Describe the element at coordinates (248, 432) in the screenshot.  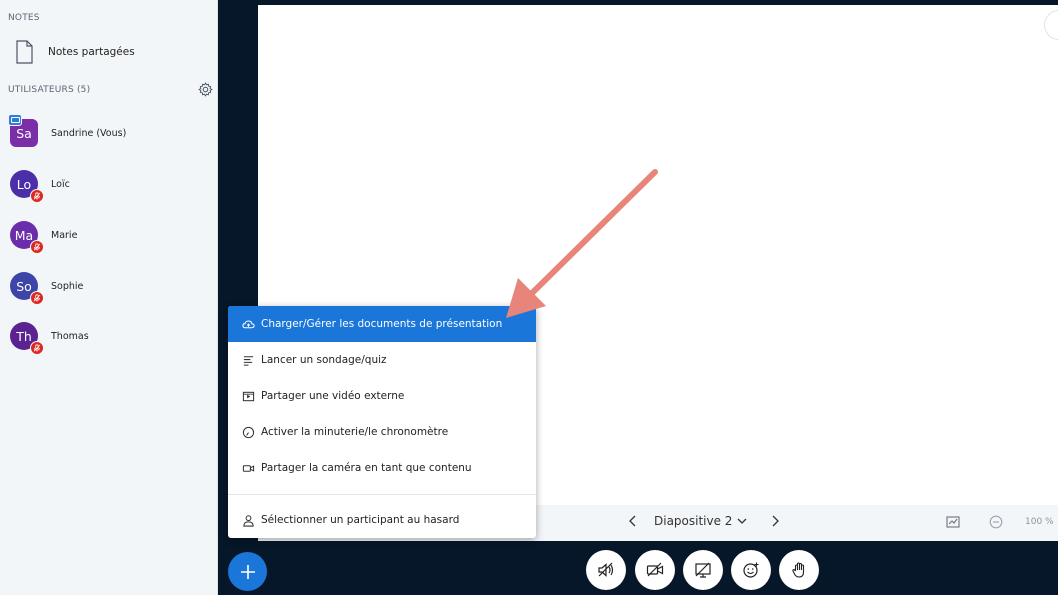
I see `timer-icon` at that location.